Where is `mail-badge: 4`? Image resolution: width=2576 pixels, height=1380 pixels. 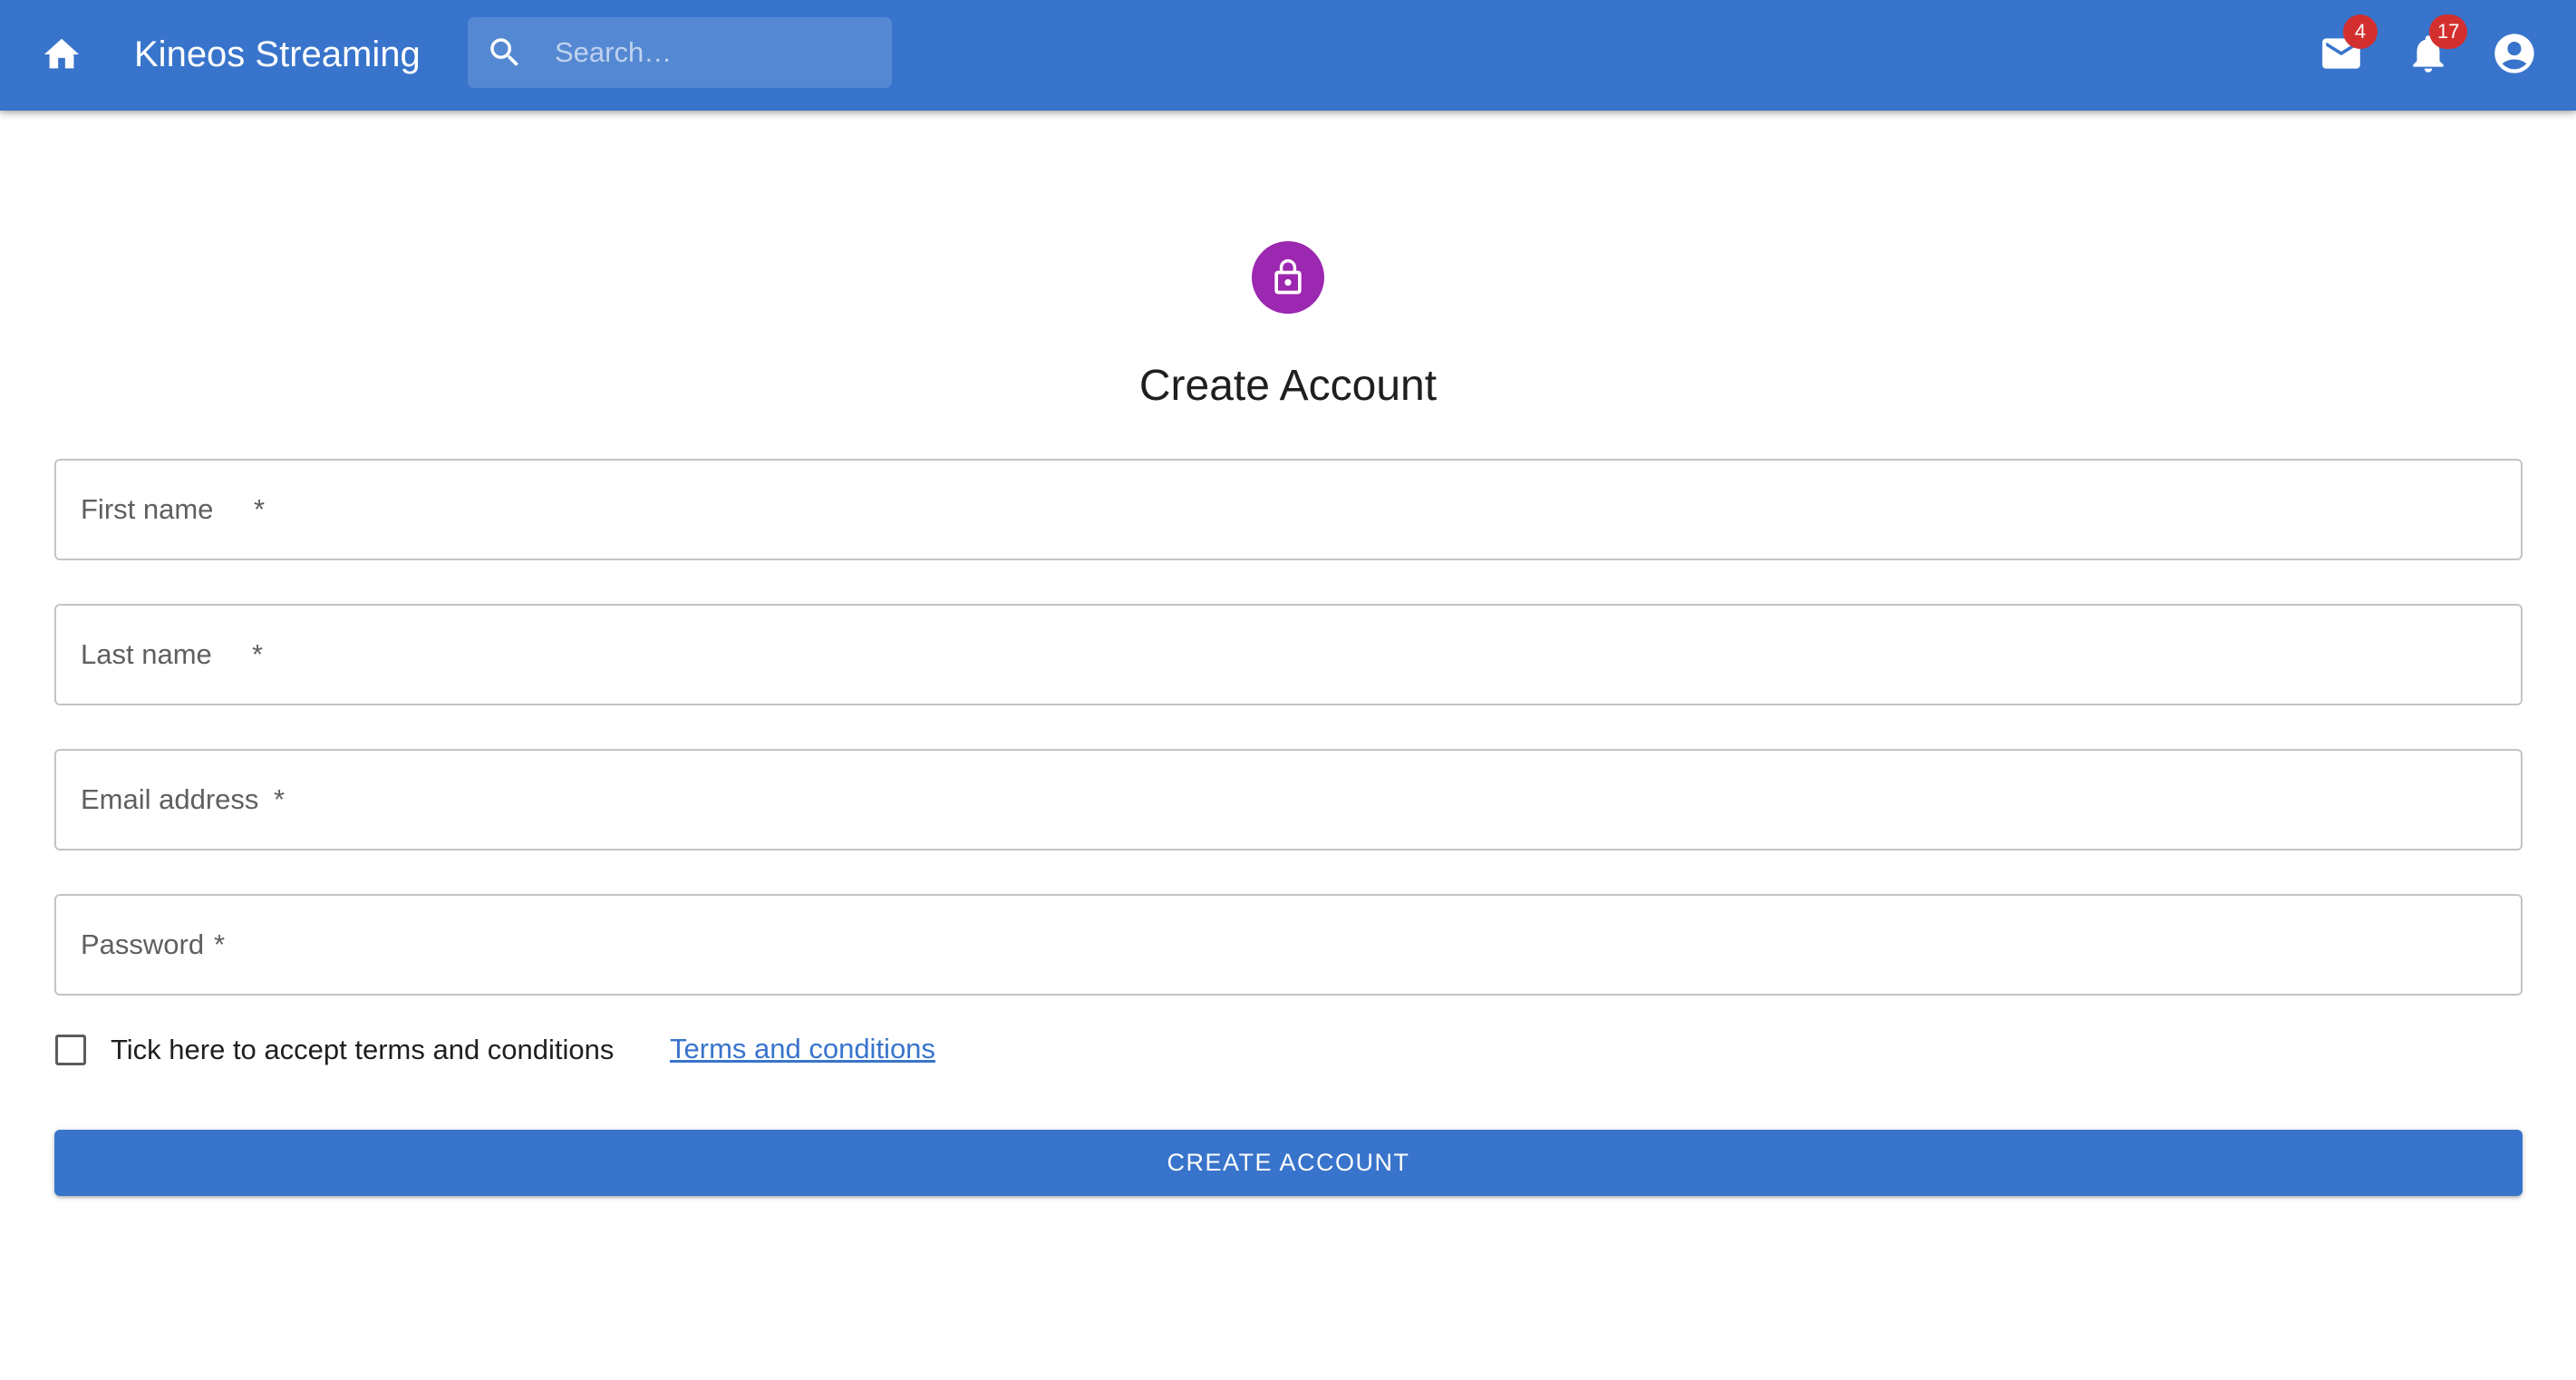 mail-badge: 4 is located at coordinates (2360, 32).